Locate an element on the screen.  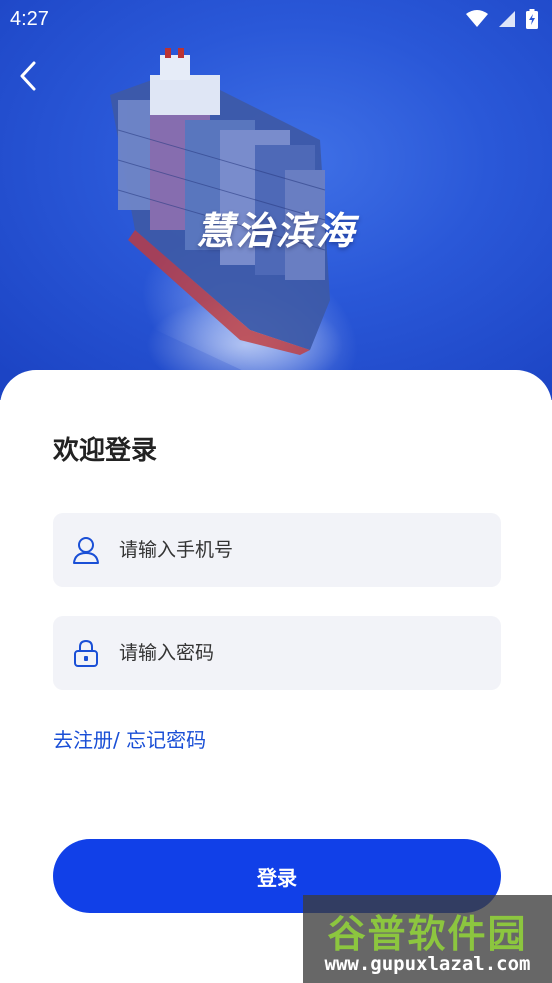
chevron-left-icon is located at coordinates (28, 76).